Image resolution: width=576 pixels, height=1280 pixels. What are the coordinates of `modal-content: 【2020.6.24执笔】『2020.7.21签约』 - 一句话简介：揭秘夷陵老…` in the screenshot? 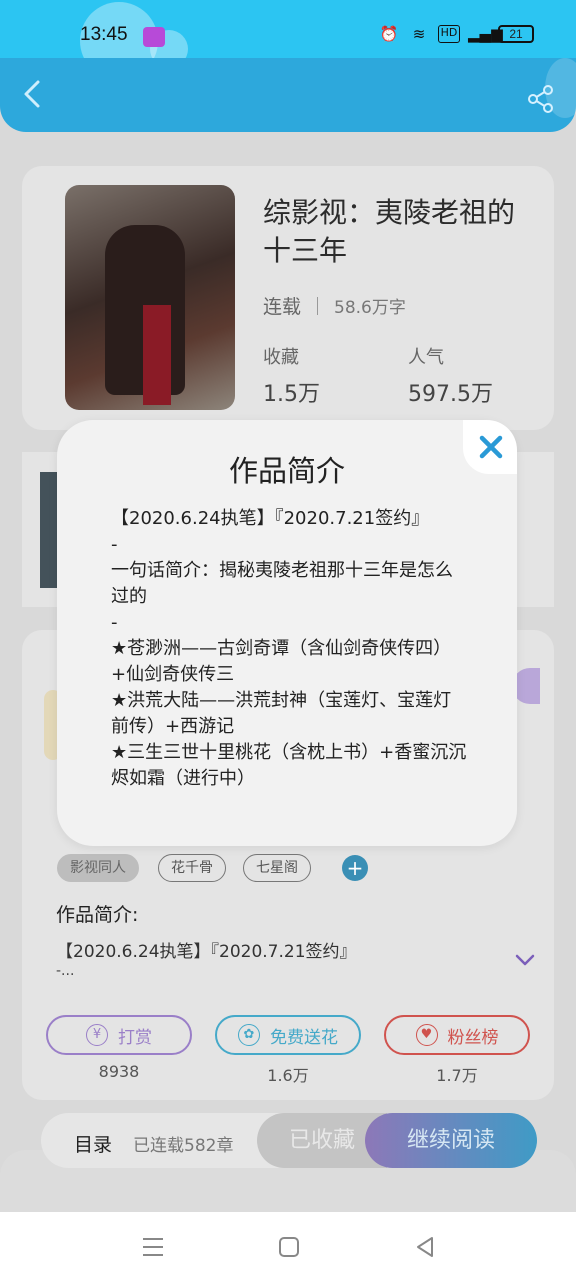 It's located at (289, 649).